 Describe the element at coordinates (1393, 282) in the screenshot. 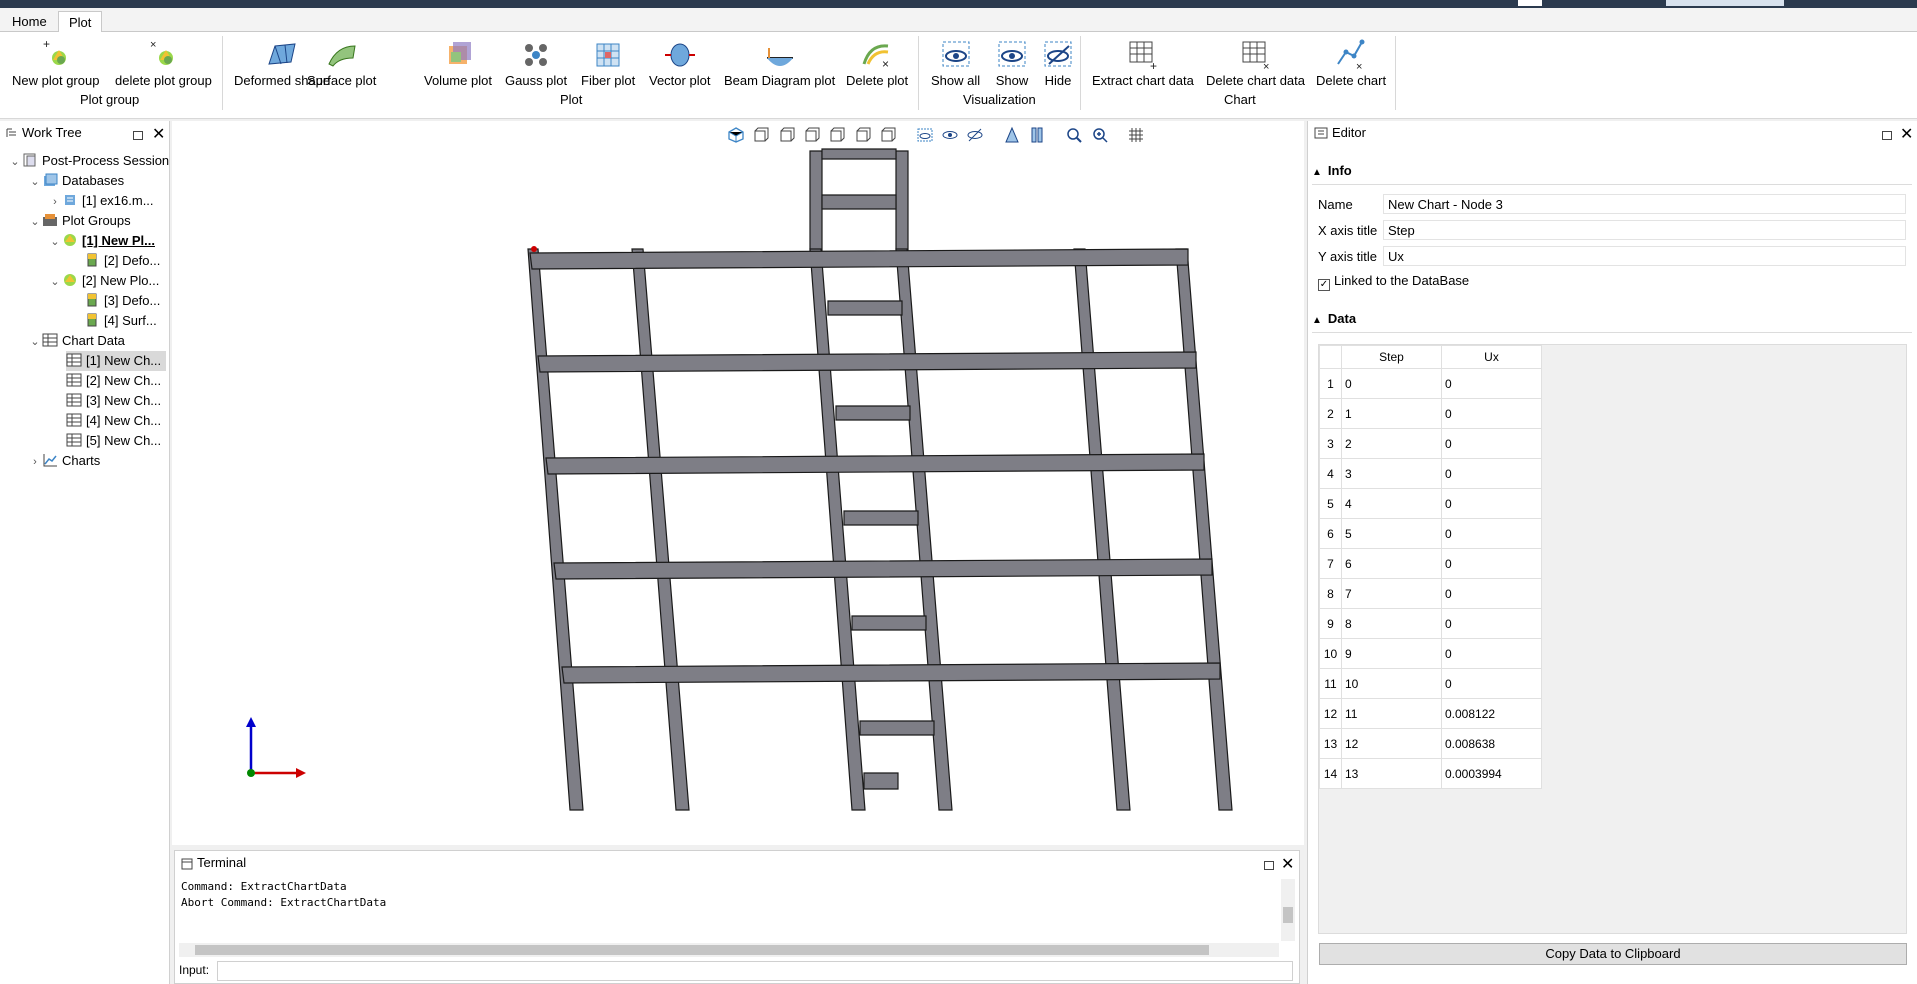

I see `linked-checkbox-row: ✓ Linked to the DataBase` at that location.